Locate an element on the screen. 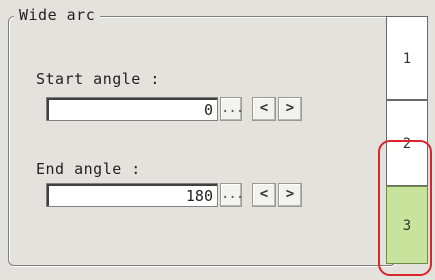 This screenshot has height=280, width=435. end-angle-input: 180 is located at coordinates (132, 195).